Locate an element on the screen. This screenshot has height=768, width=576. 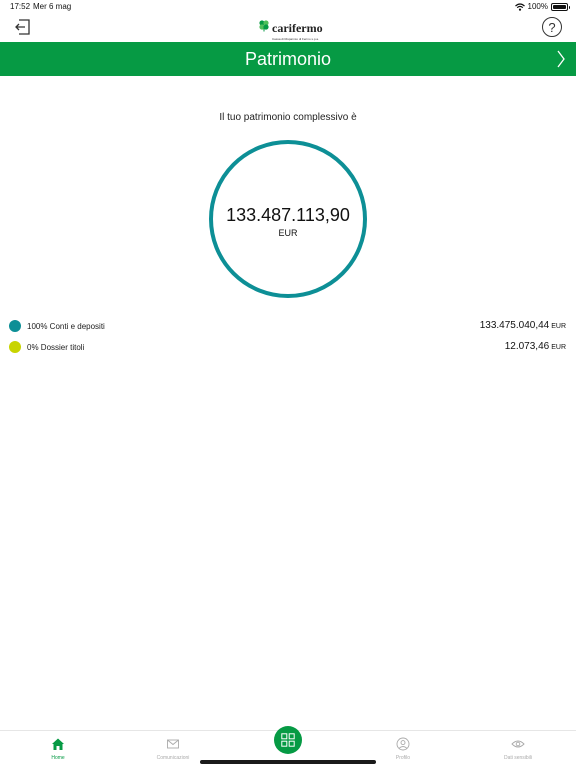
breakdown-row-securities: 0% Dossier titoli 12.073,46 EUR is located at coordinates (288, 348).